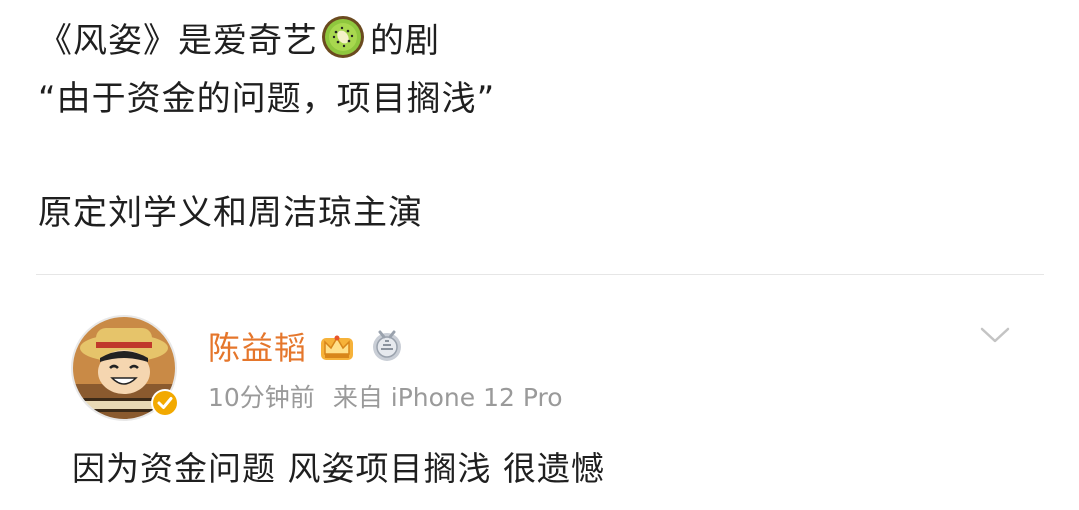 Image resolution: width=1079 pixels, height=510 pixels. I want to click on post-meta: 10分钟前 来自 iPhone 12 Pro, so click(385, 396).